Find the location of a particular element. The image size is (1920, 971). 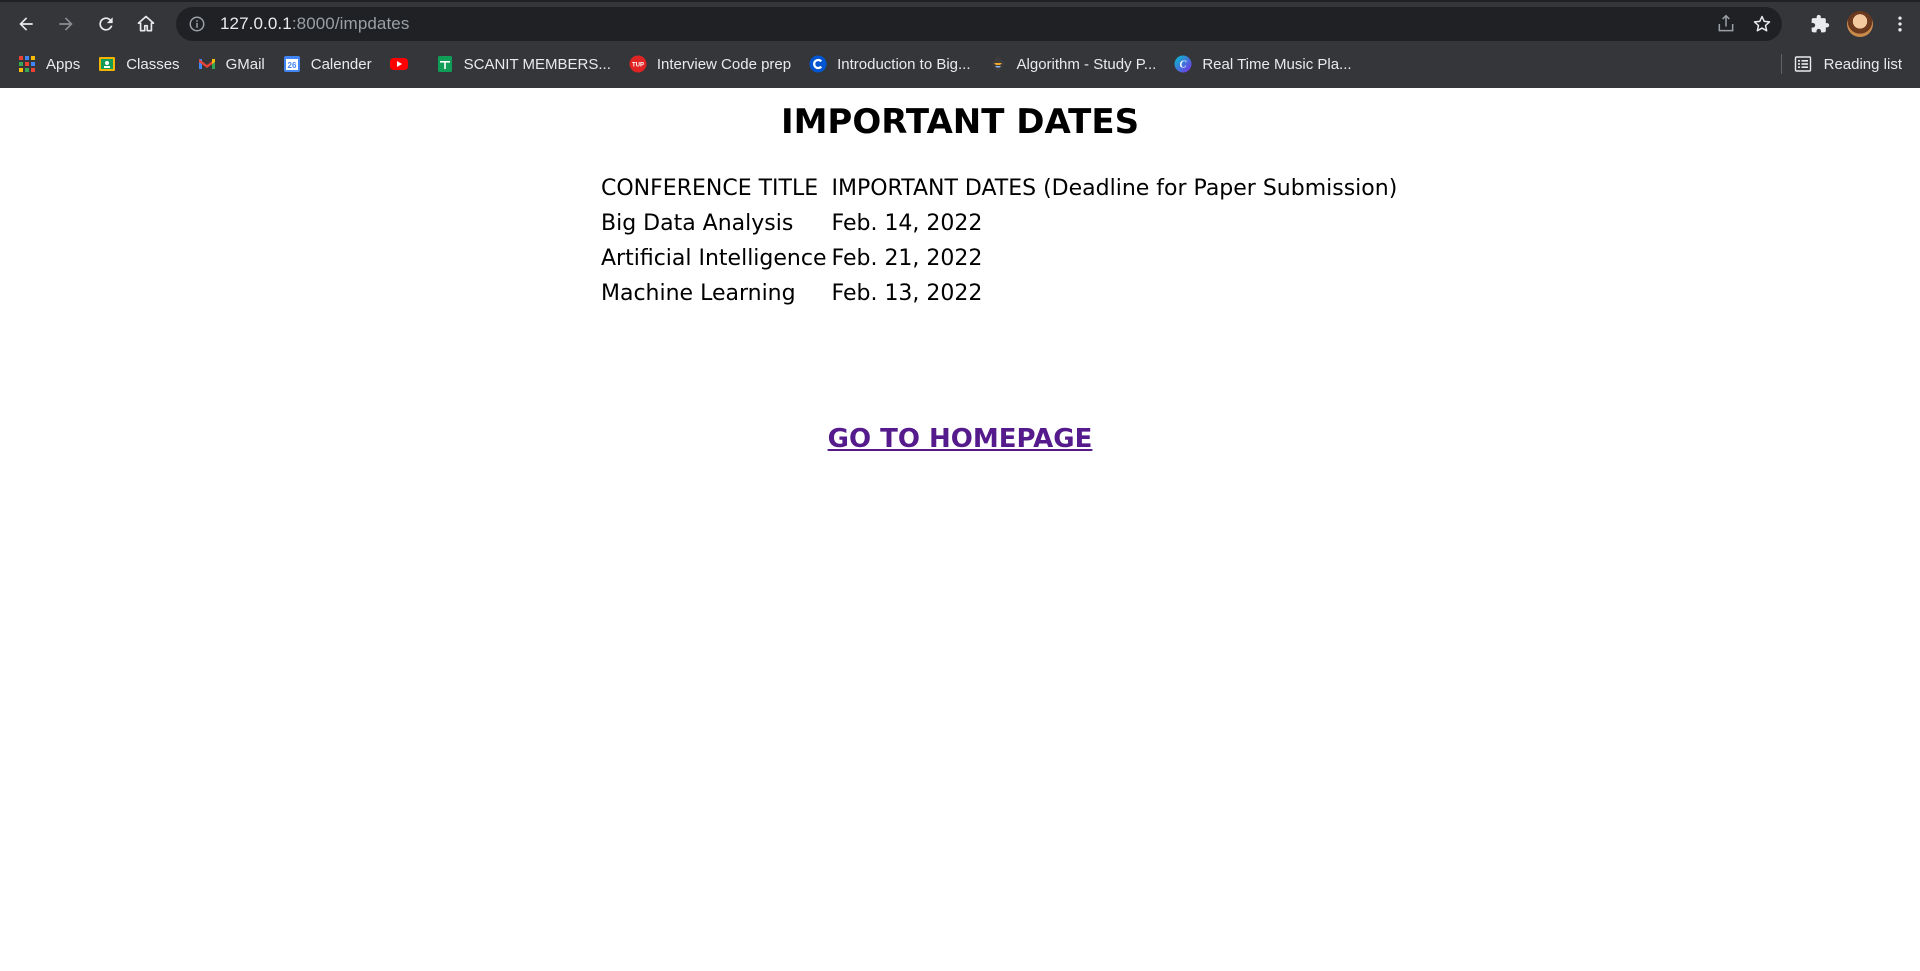

kebab-menu-icon is located at coordinates (1900, 24).